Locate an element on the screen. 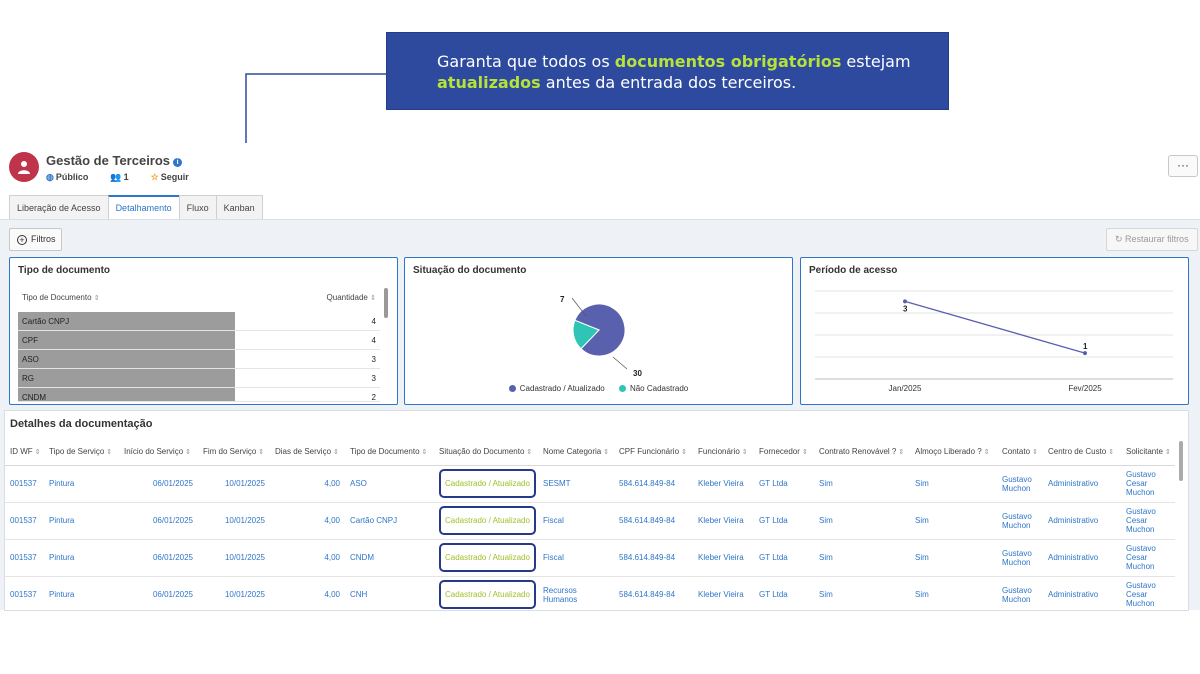  column-header: ID WF ⇕ is located at coordinates (24, 452).